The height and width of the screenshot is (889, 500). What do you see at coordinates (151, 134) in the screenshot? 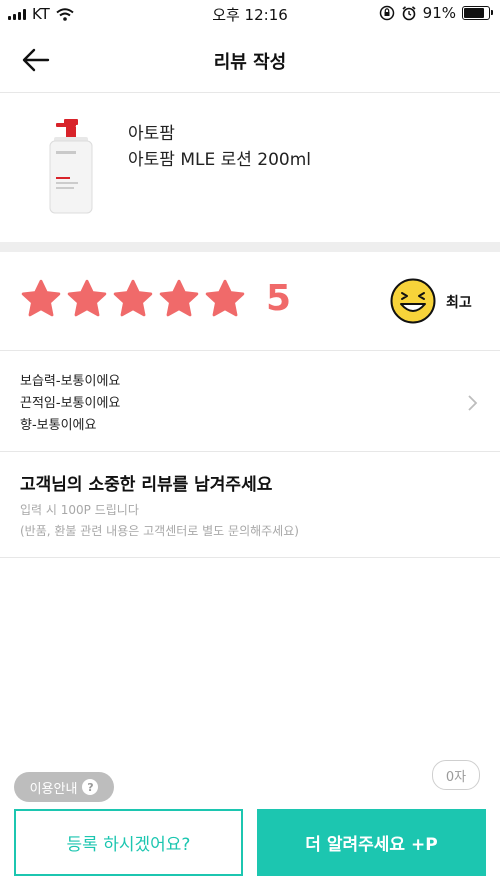
I see `product-brand: 아토팜` at bounding box center [151, 134].